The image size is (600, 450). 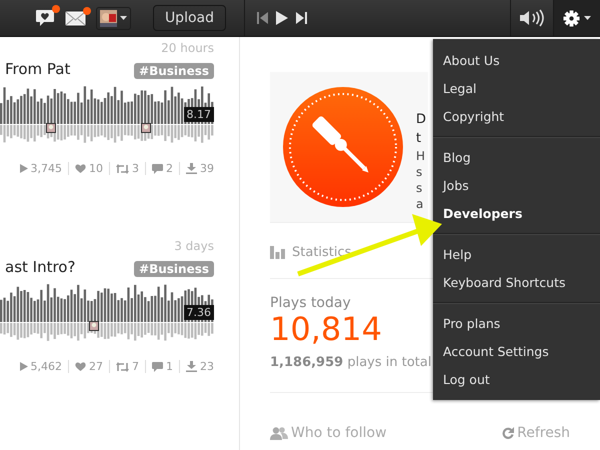 What do you see at coordinates (199, 114) in the screenshot?
I see `track-duration: 8.17` at bounding box center [199, 114].